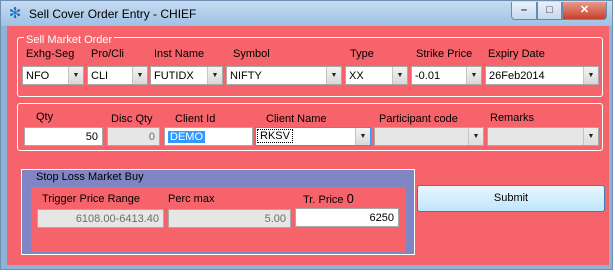 This screenshot has height=272, width=615. I want to click on minimize-button: –, so click(524, 11).